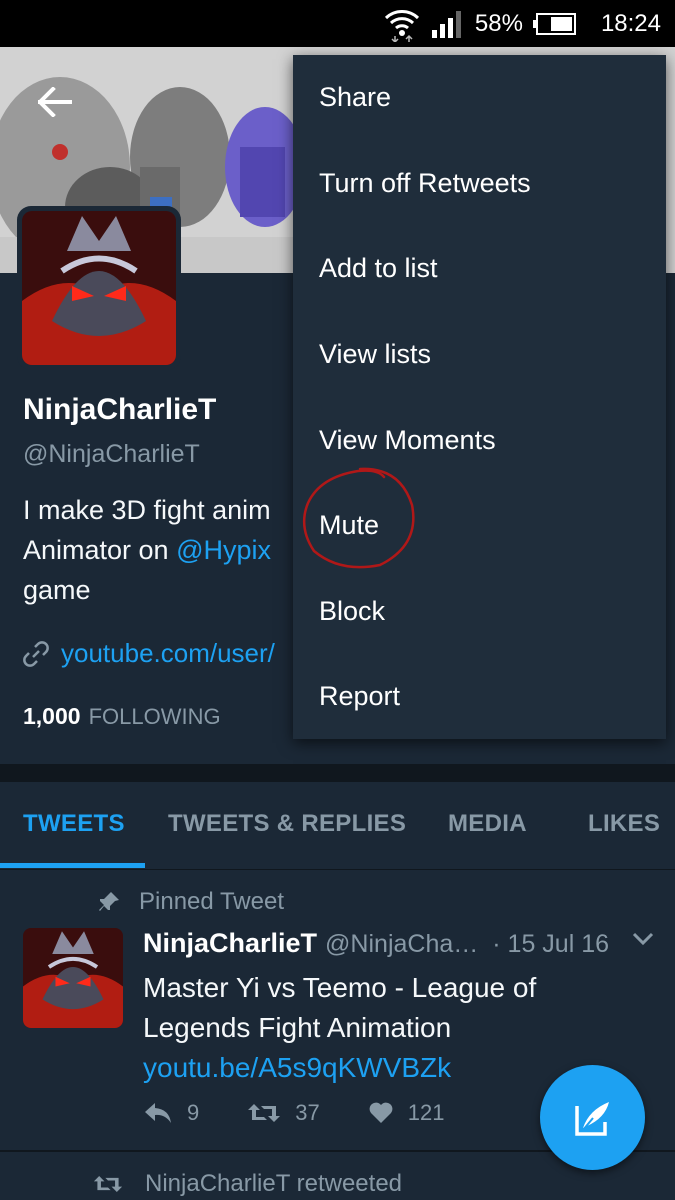 The image size is (675, 1200). I want to click on tab-tweets-replies: TWEETS & REPLIES, so click(287, 824).